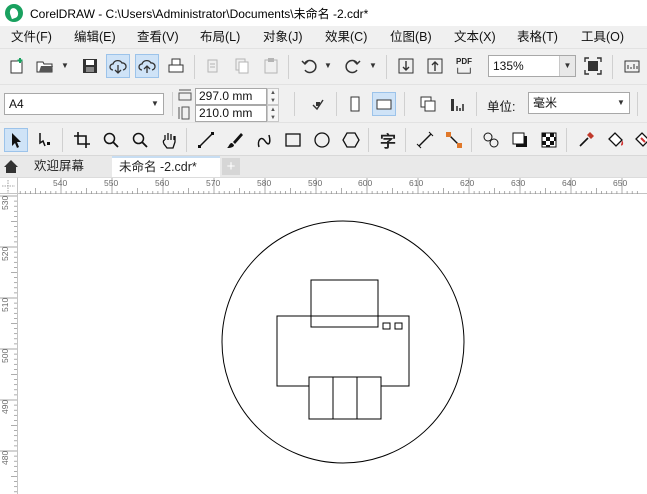 The image size is (647, 494). Describe the element at coordinates (271, 66) in the screenshot. I see `paste-icon` at that location.